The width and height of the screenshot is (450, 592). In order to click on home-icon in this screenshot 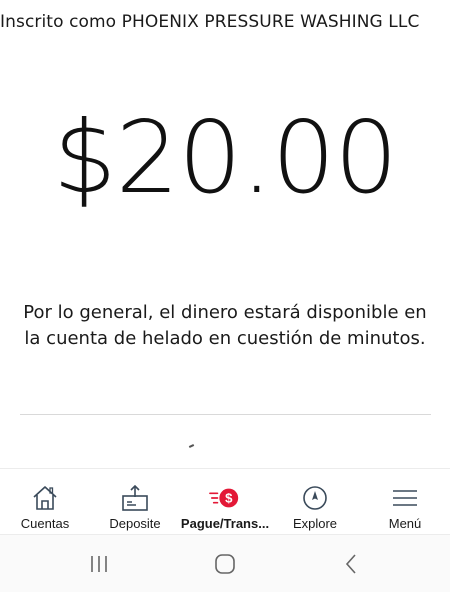, I will do `click(45, 498)`.